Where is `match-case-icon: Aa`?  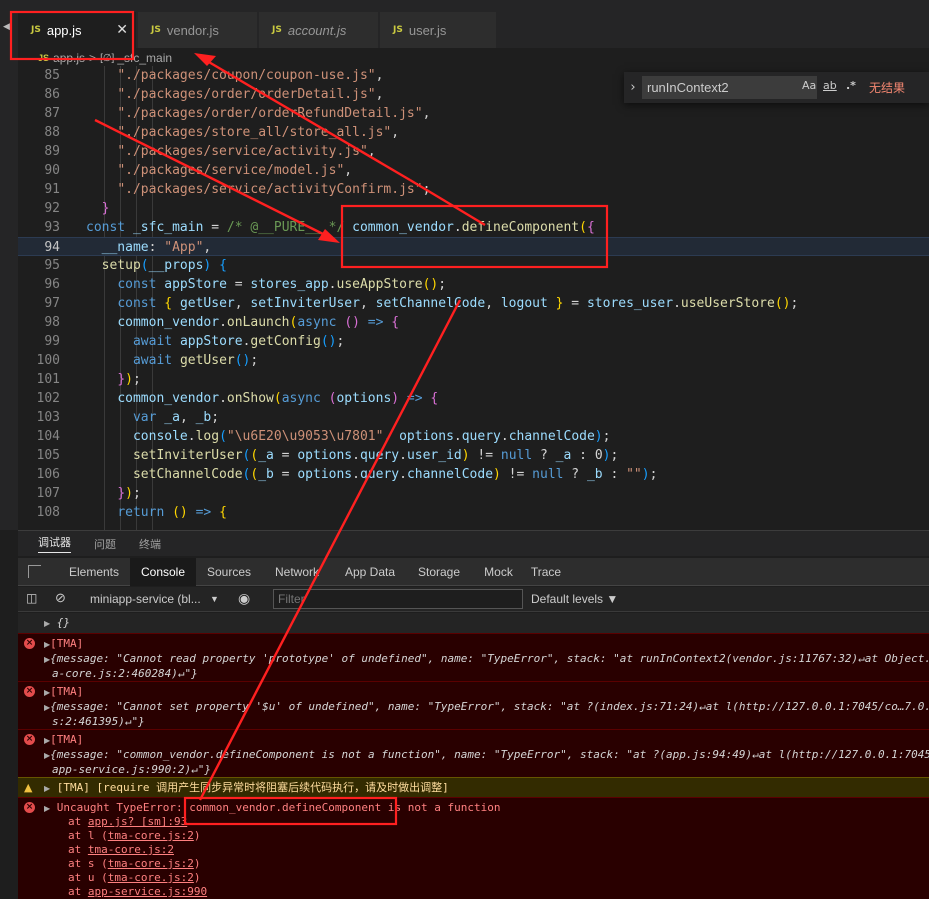 match-case-icon: Aa is located at coordinates (809, 85).